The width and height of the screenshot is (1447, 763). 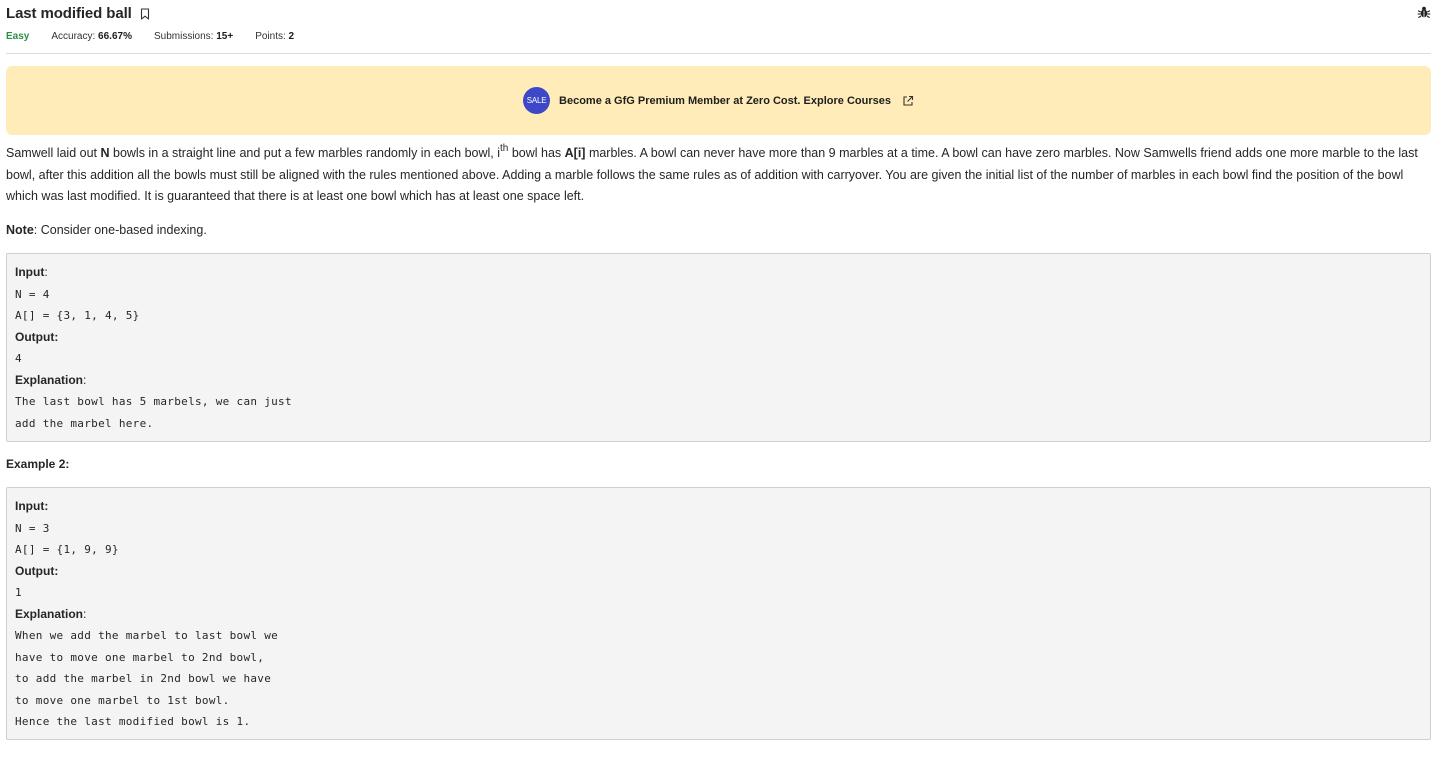 I want to click on submissions-stat: Submissions: 15+, so click(x=193, y=36).